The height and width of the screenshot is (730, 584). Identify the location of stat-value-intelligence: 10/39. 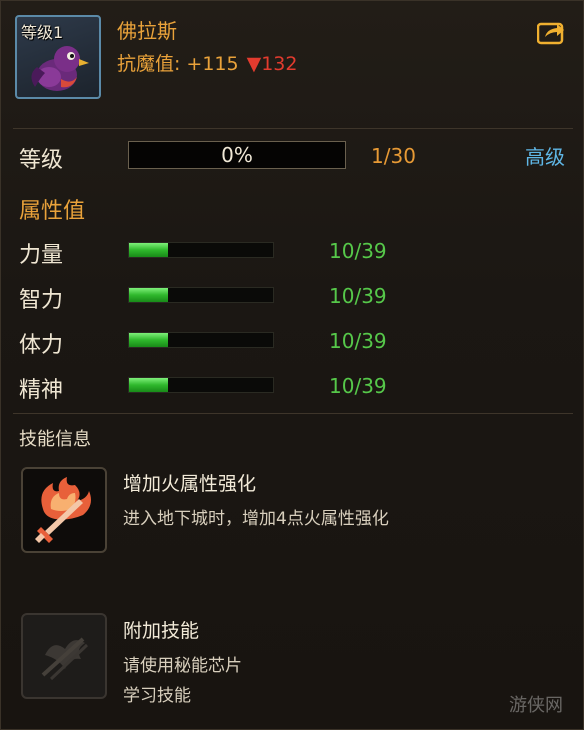
(358, 296).